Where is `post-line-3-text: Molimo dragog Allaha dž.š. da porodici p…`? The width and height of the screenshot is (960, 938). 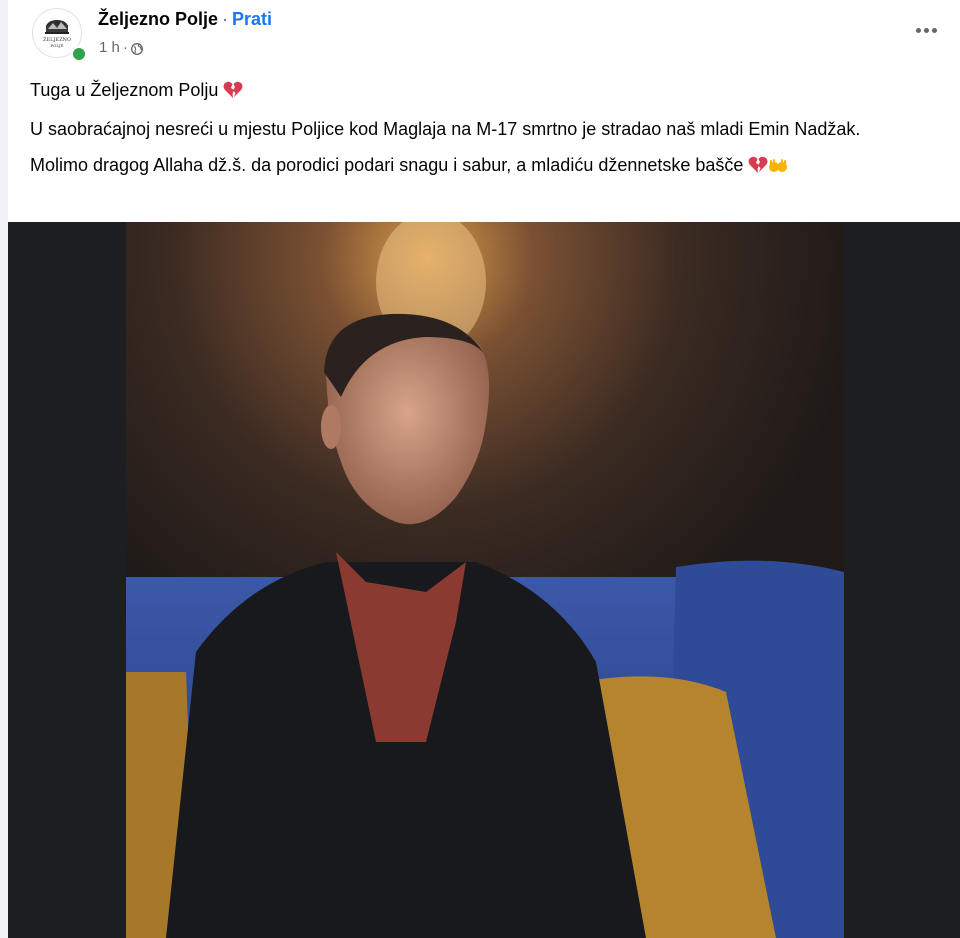
post-line-3-text: Molimo dragog Allaha dž.š. da porodici p… is located at coordinates (387, 165).